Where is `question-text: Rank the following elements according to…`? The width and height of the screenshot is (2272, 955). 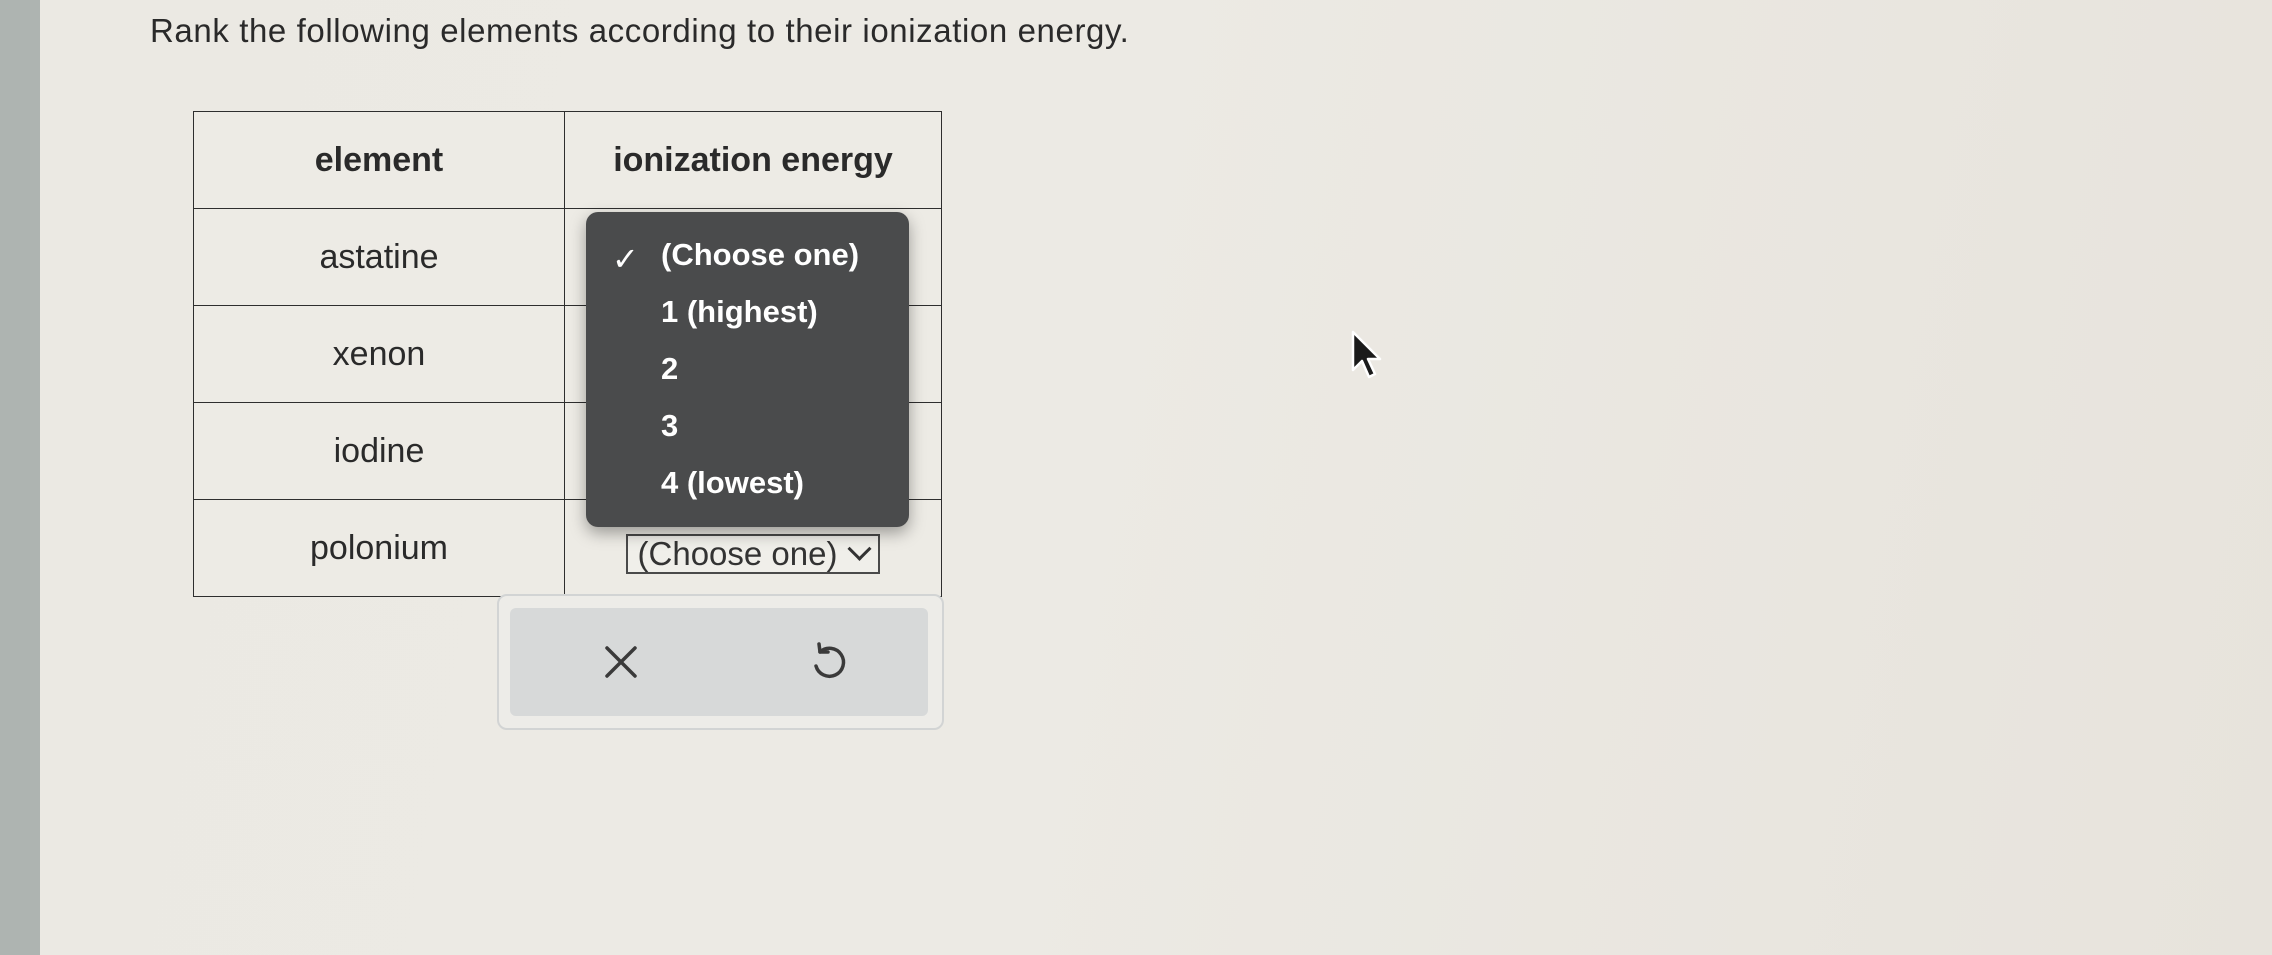
question-text: Rank the following elements according to… is located at coordinates (640, 30).